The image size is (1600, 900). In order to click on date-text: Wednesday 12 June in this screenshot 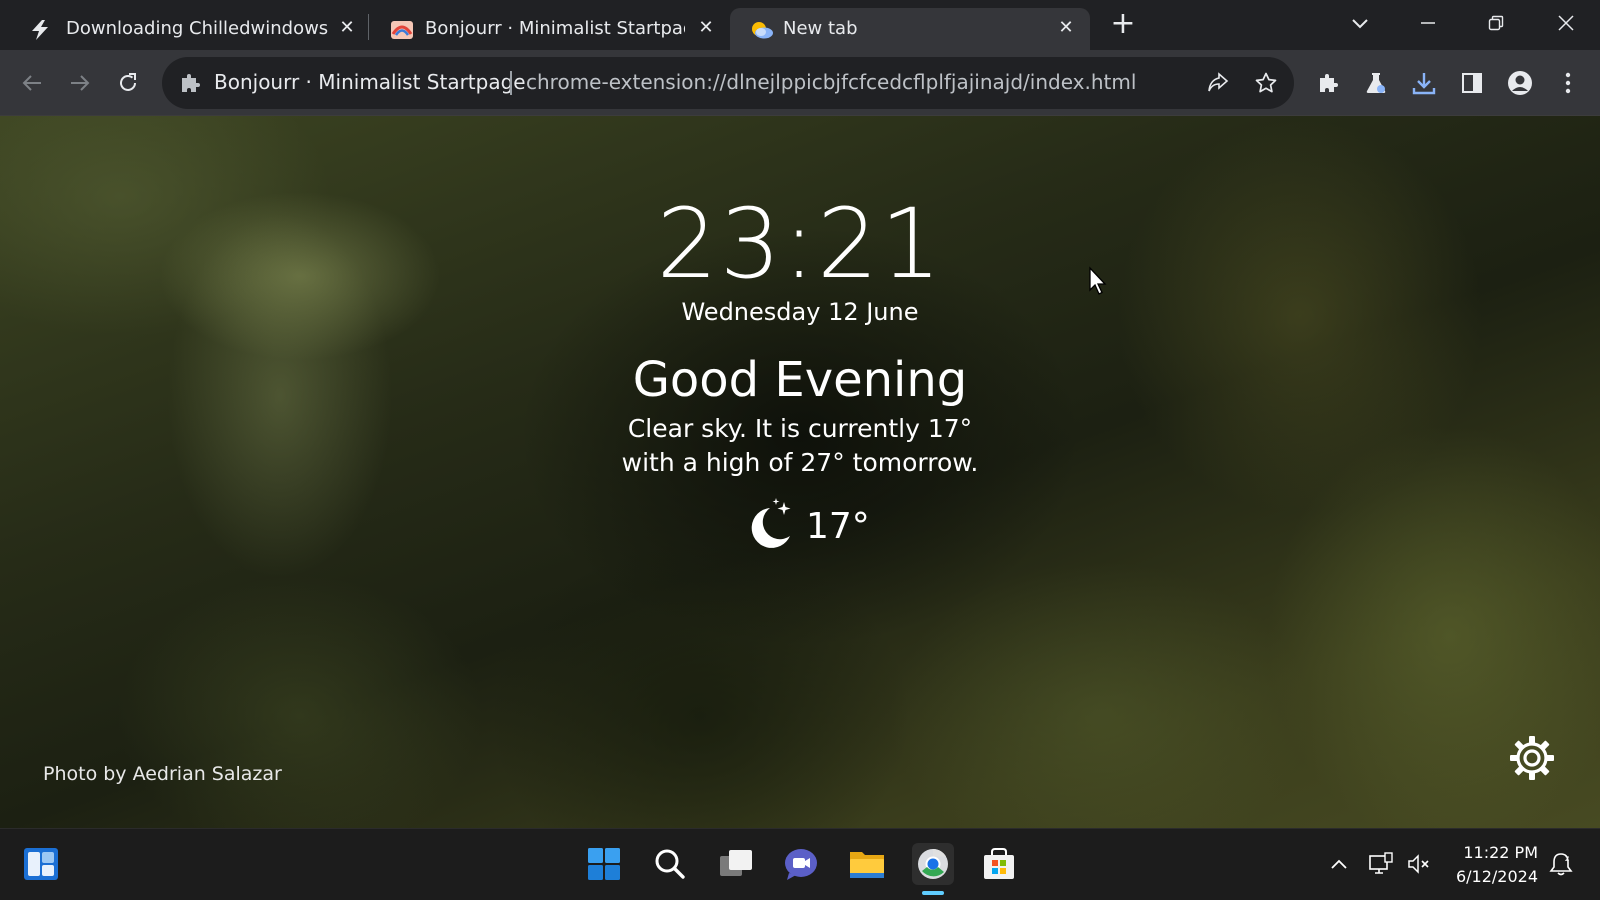, I will do `click(800, 312)`.